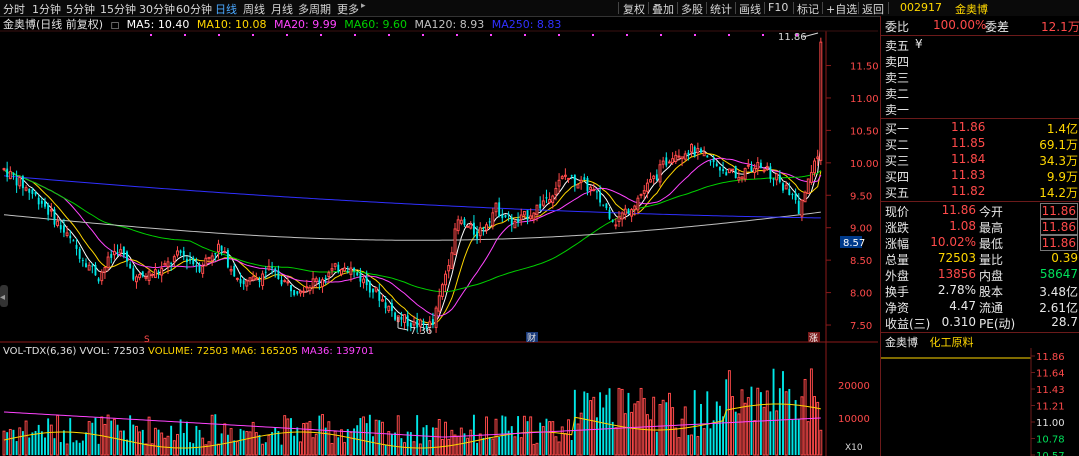 The height and width of the screenshot is (456, 1079). Describe the element at coordinates (412, 424) in the screenshot. I see `vol-ma36-line` at that location.